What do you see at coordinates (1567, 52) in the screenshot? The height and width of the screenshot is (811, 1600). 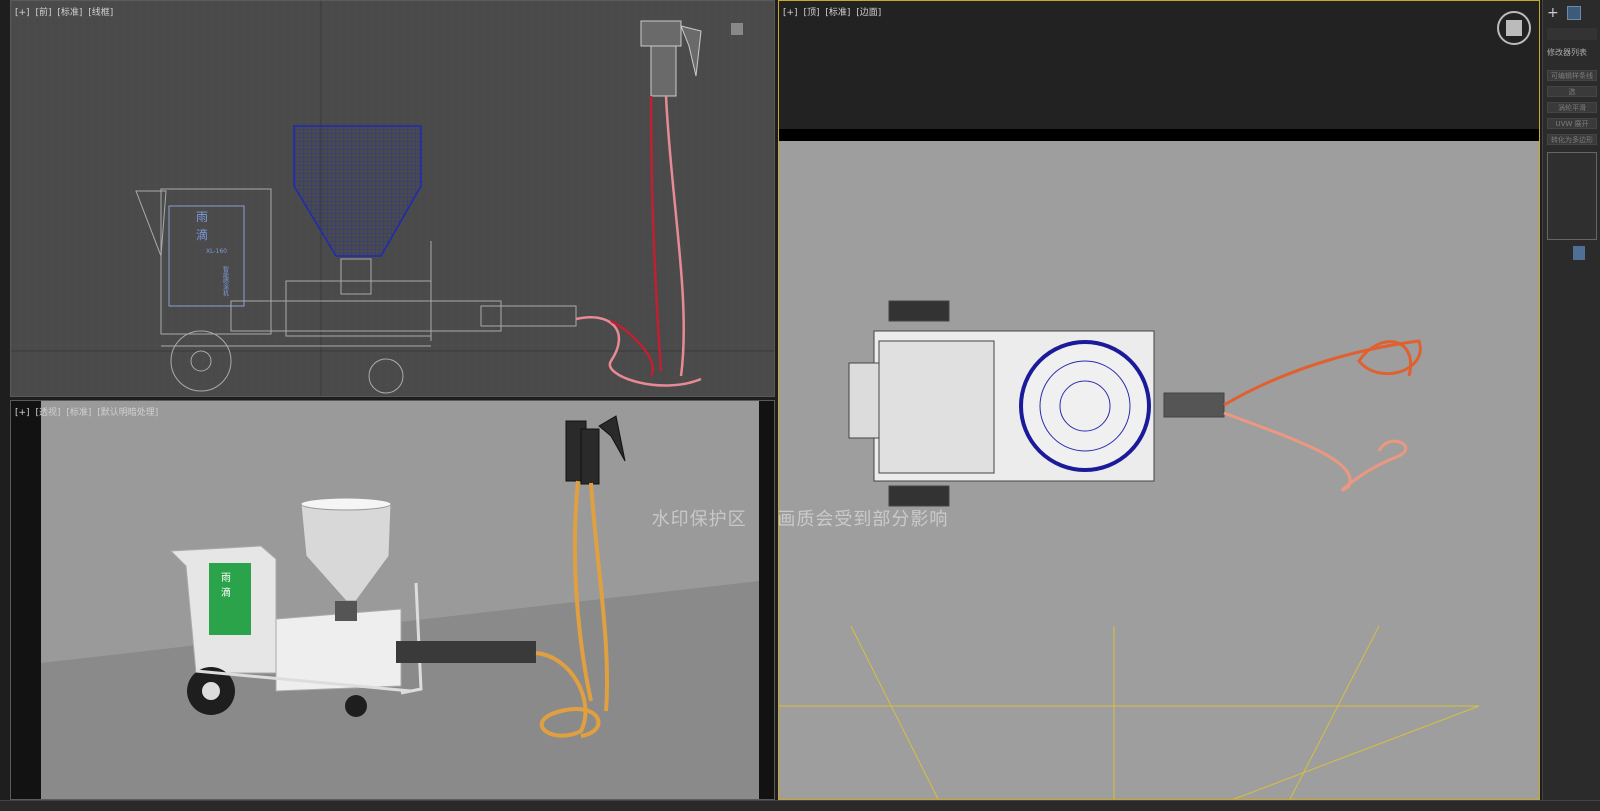 I see `modifier-list-label: 修改器列表` at bounding box center [1567, 52].